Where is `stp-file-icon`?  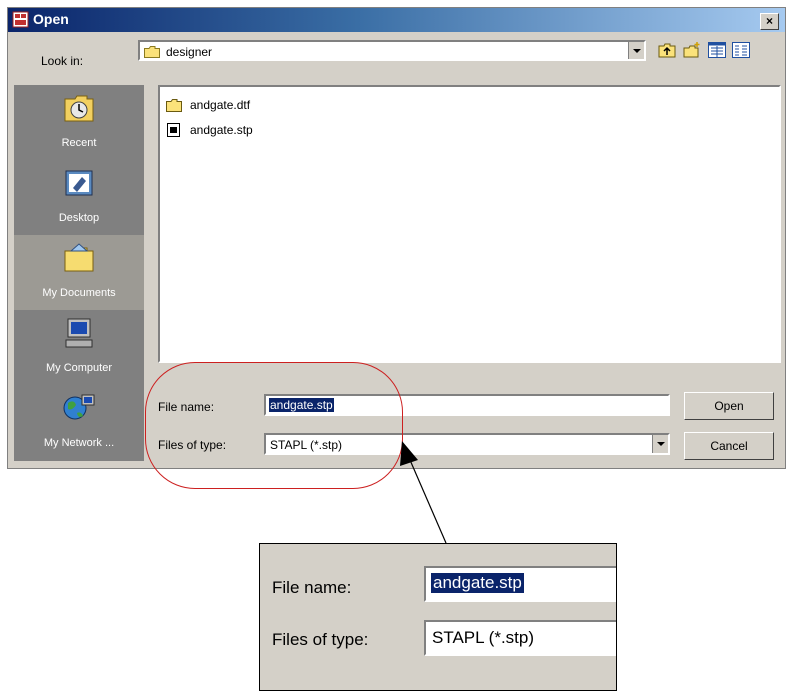 stp-file-icon is located at coordinates (173, 130).